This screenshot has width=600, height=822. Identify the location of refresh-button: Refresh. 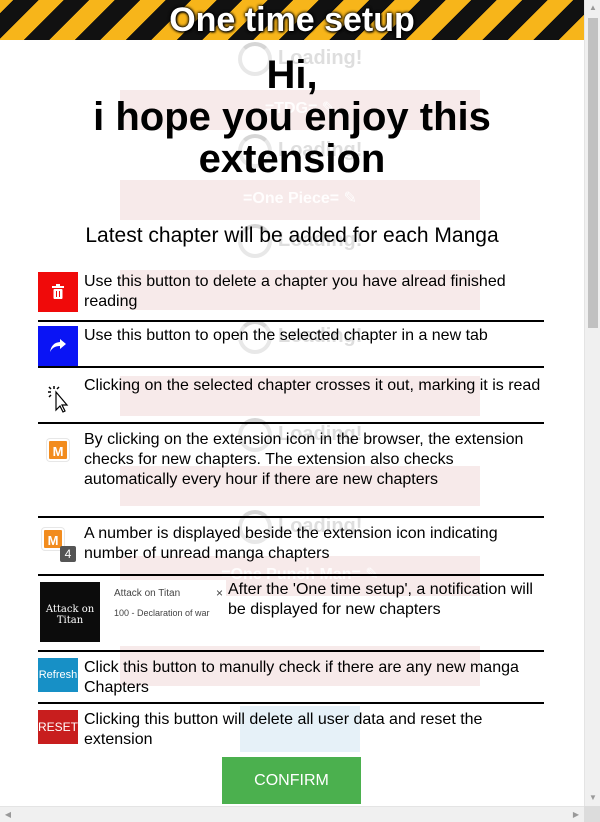
(58, 675).